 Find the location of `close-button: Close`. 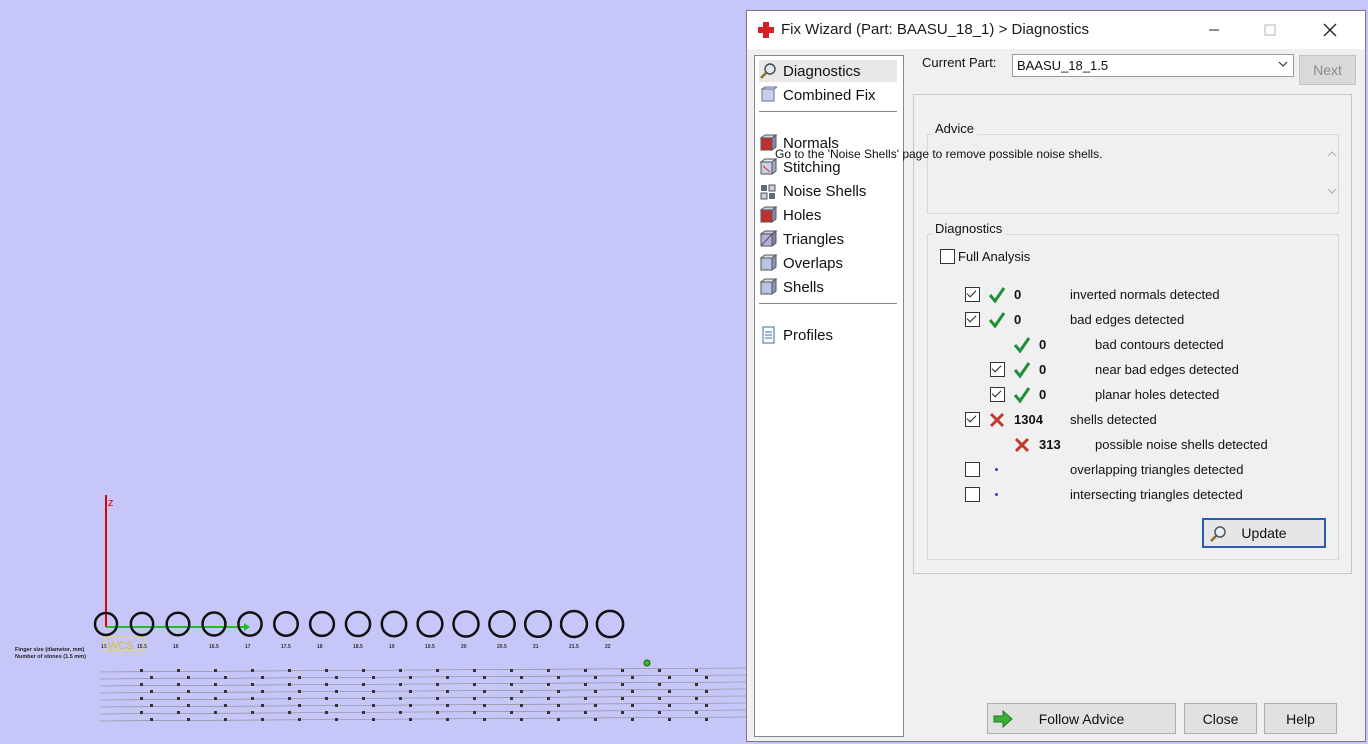

close-button: Close is located at coordinates (1220, 718).